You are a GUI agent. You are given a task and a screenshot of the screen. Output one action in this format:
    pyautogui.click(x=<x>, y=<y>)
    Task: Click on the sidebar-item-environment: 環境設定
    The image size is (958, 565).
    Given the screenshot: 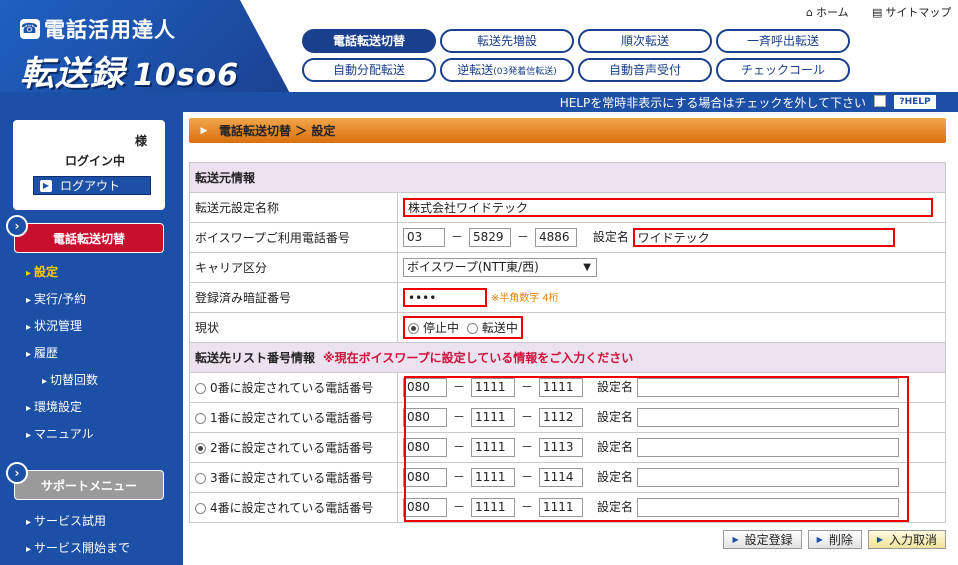 What is the action you would take?
    pyautogui.click(x=54, y=406)
    